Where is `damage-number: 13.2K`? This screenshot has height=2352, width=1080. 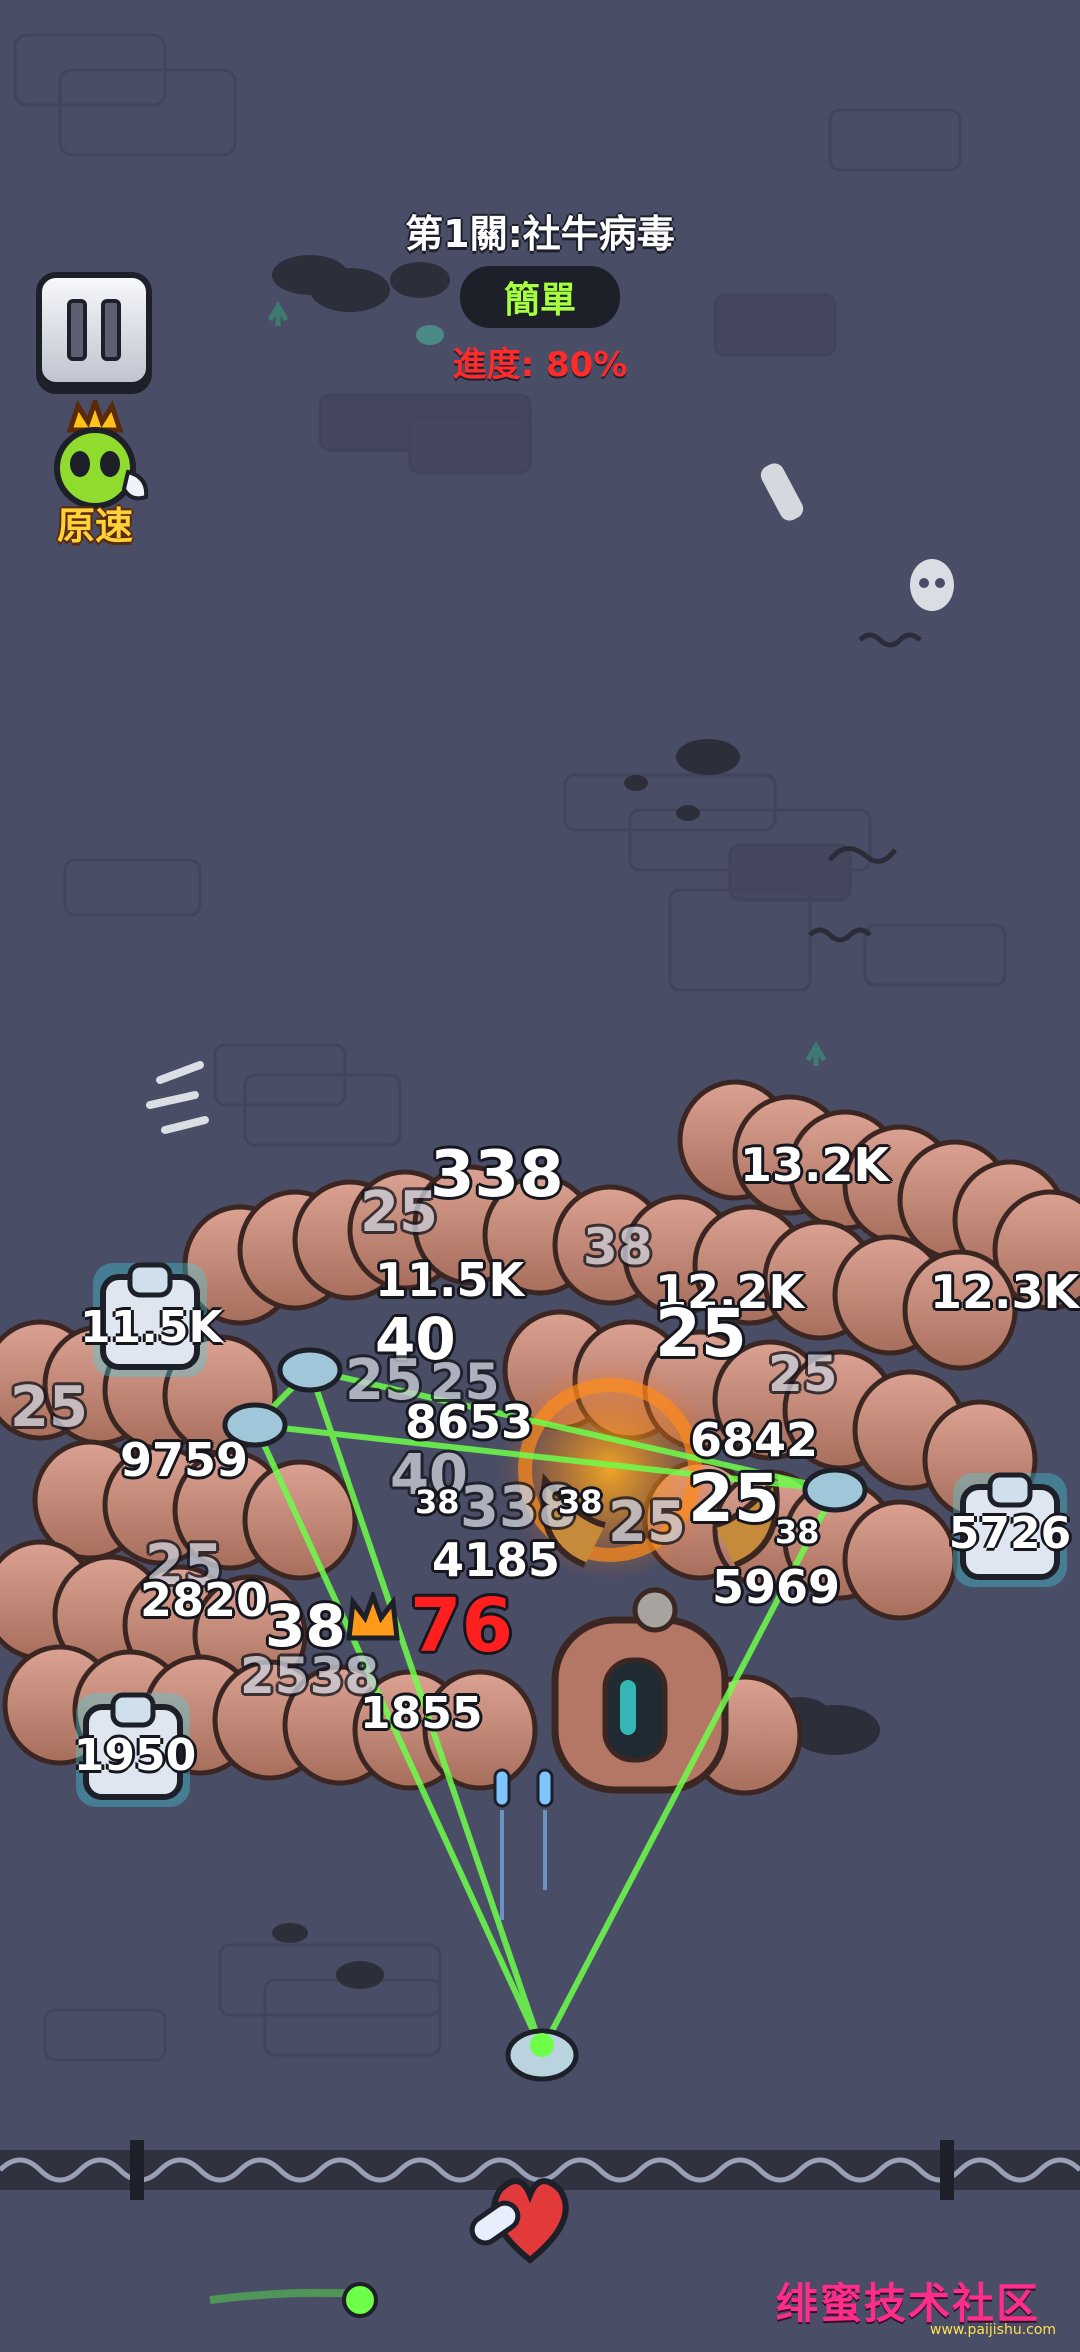 damage-number: 13.2K is located at coordinates (815, 1165).